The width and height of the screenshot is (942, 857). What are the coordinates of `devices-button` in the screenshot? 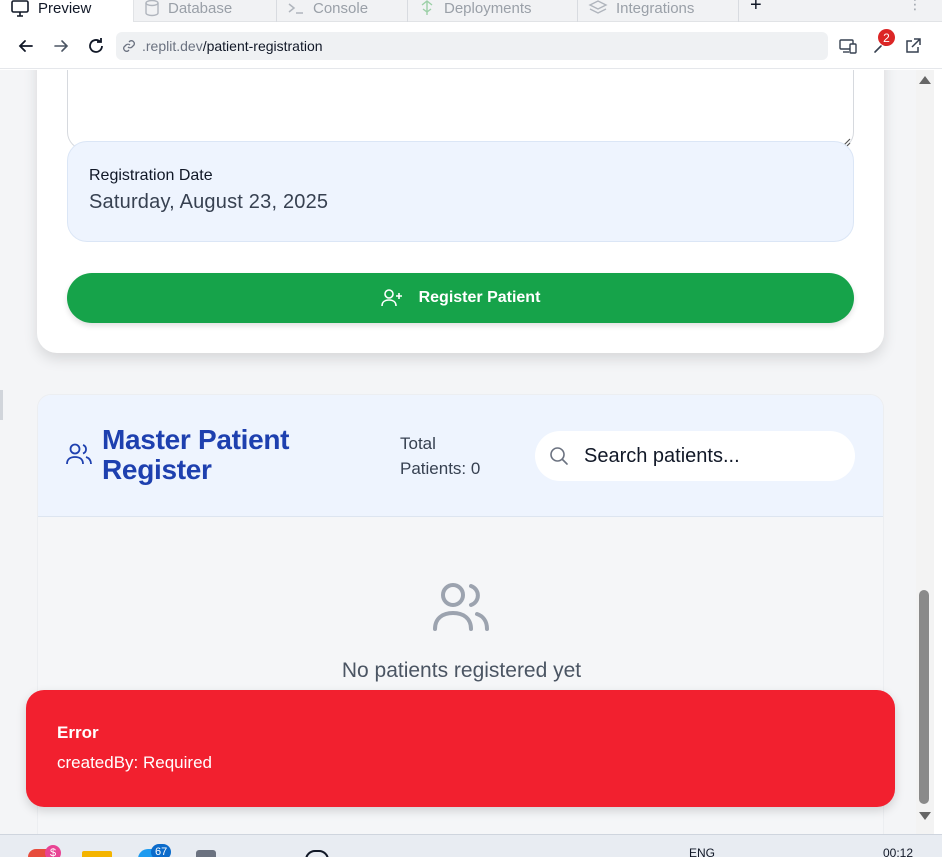 It's located at (848, 46).